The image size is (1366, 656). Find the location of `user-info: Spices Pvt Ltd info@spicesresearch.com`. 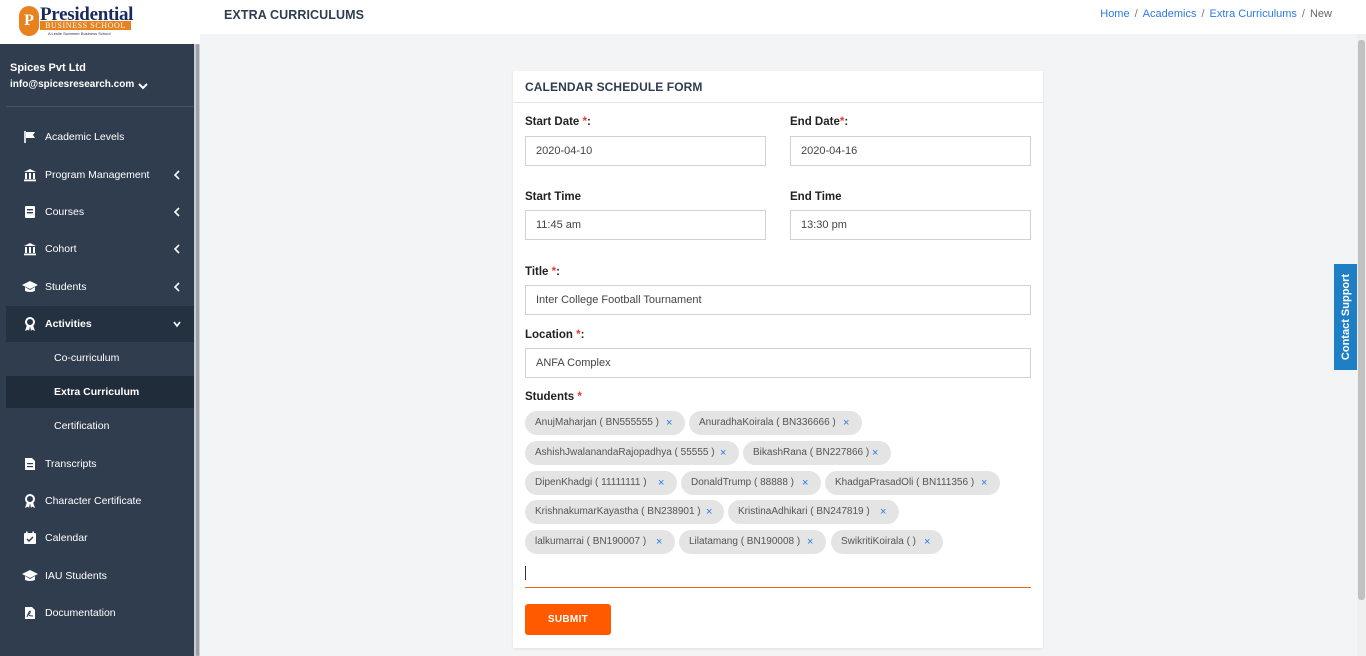

user-info: Spices Pvt Ltd info@spicesresearch.com is located at coordinates (72, 76).